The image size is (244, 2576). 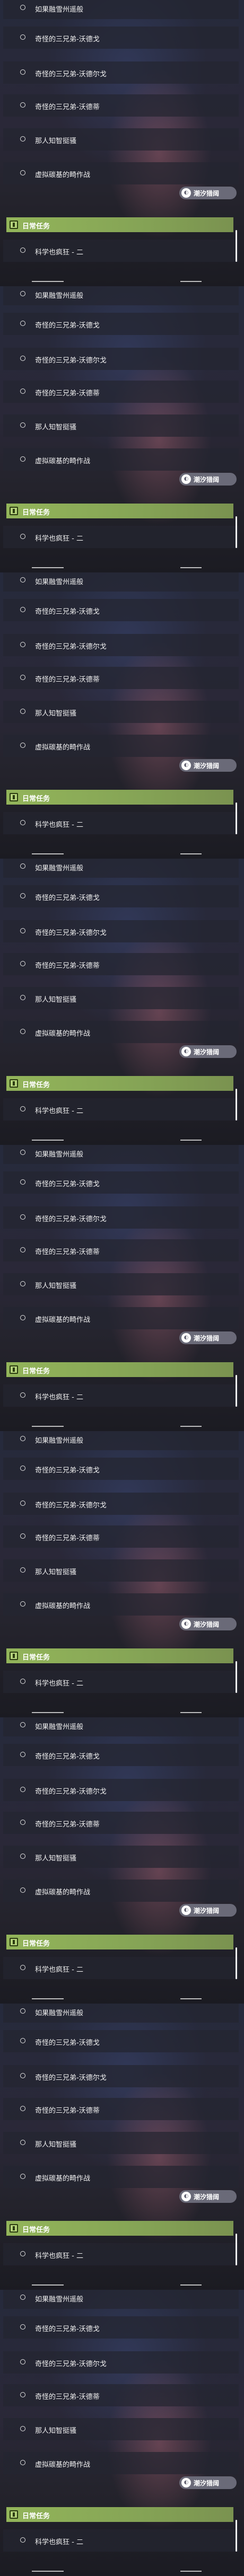 I want to click on calendar-icon, so click(x=14, y=2228).